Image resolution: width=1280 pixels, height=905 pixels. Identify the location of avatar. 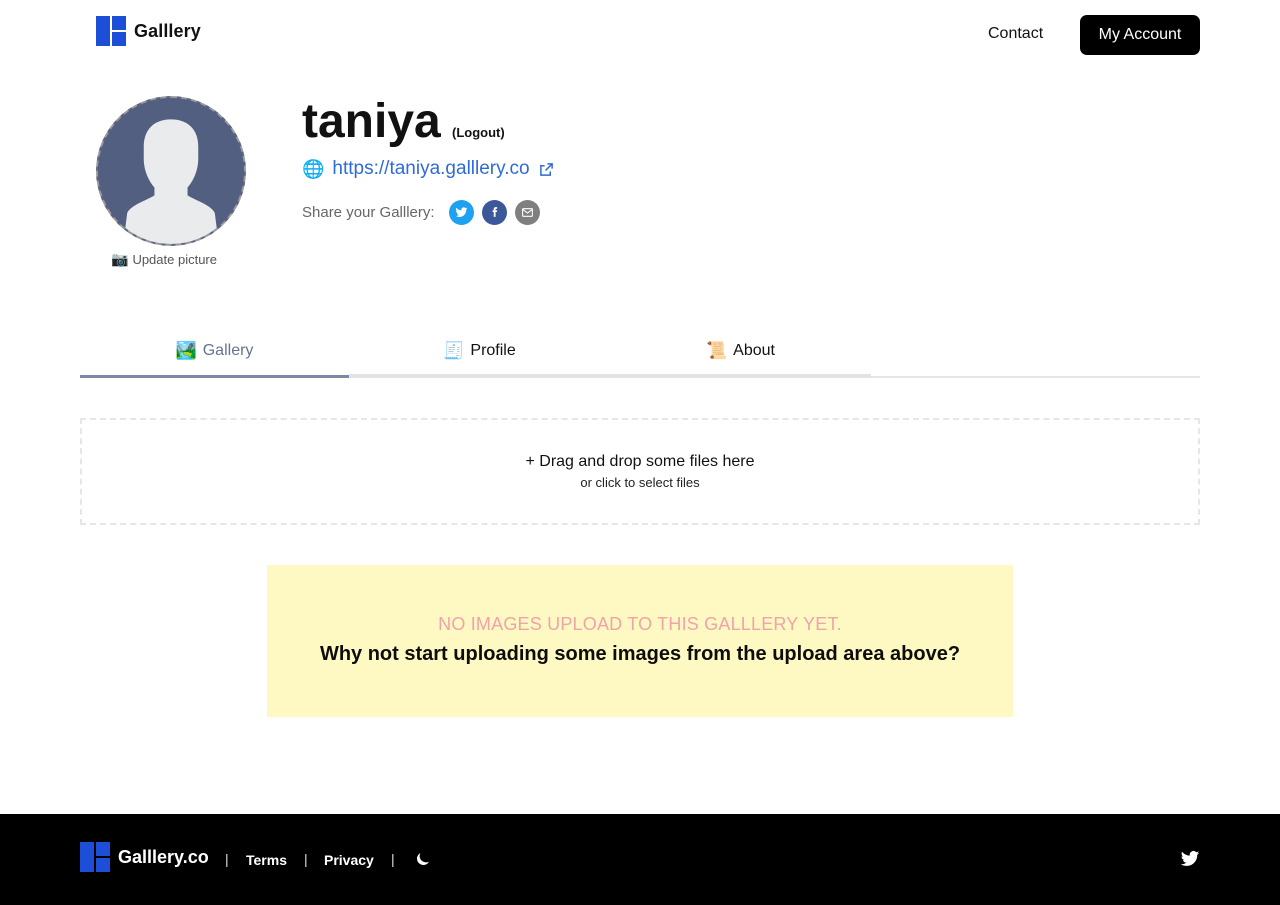
(171, 171).